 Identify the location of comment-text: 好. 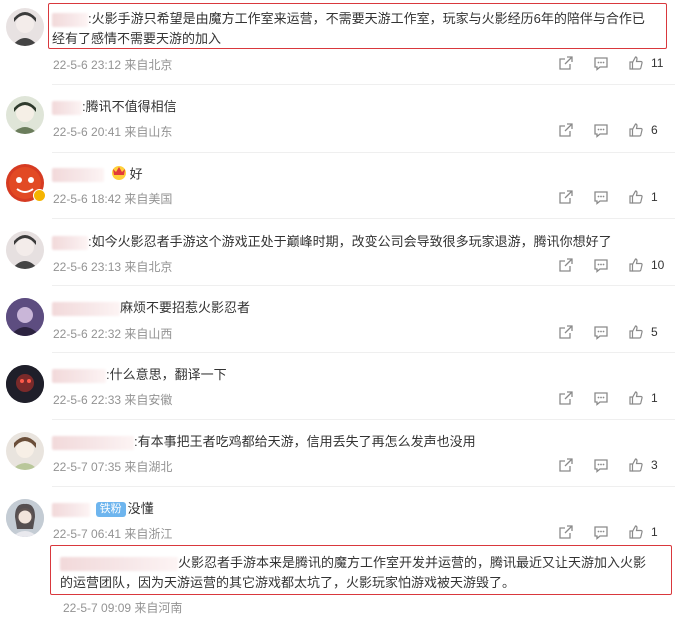
(136, 174).